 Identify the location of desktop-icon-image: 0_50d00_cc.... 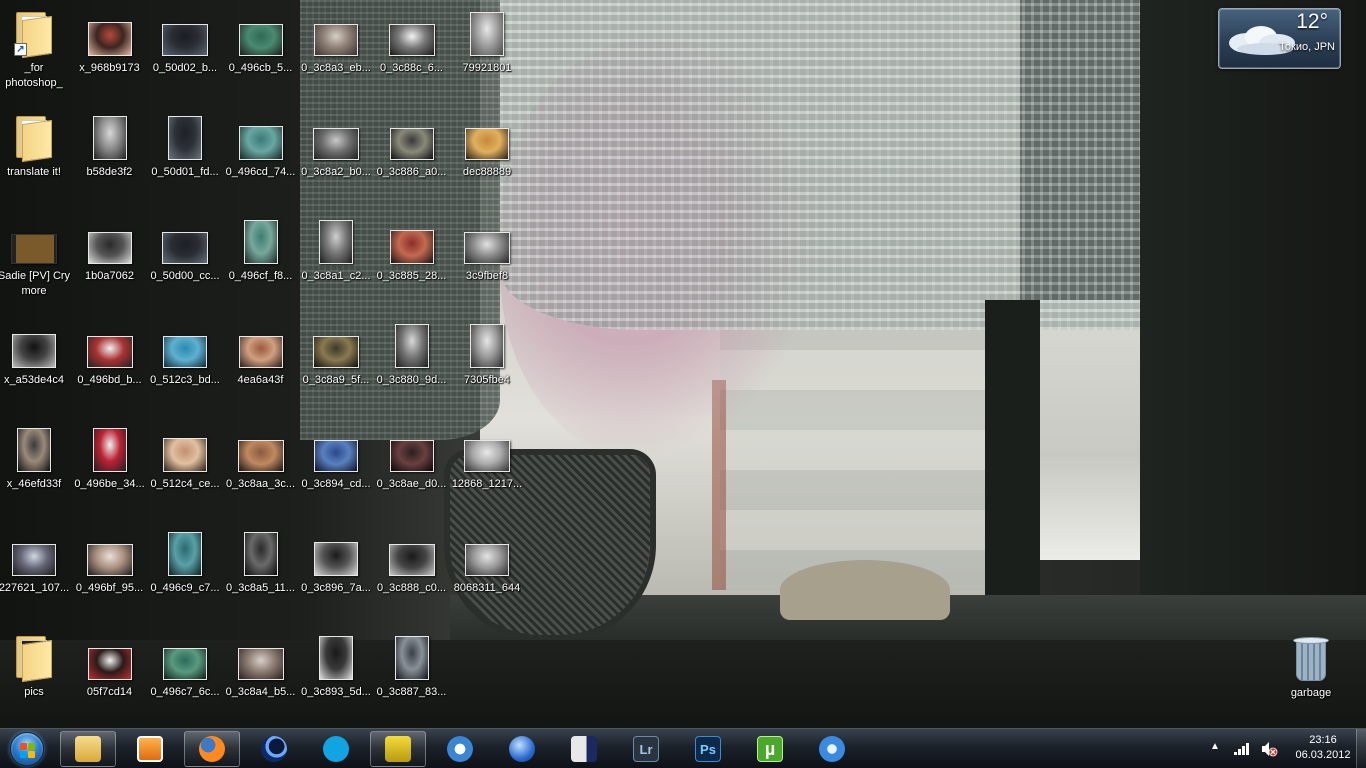
(185, 259).